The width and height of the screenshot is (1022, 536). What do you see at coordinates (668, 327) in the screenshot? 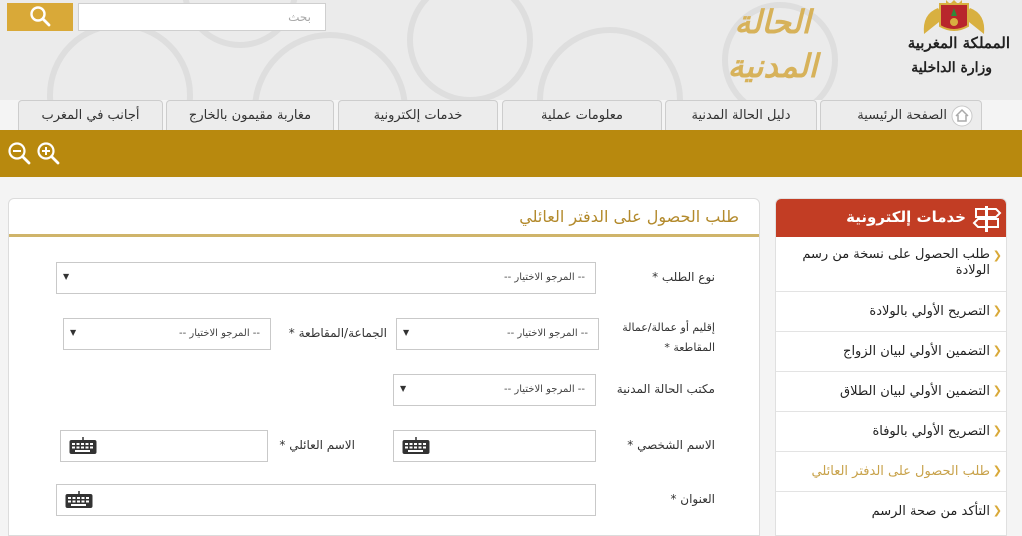
I see `prefecture-label: إقليم أو عمالة/عمالة` at bounding box center [668, 327].